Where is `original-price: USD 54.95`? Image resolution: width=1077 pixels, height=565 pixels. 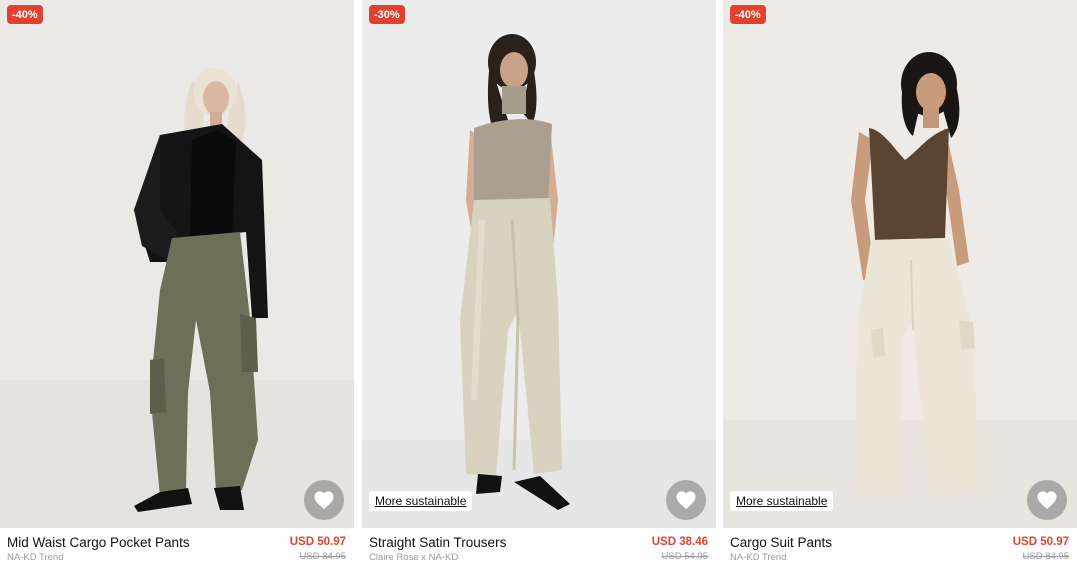 original-price: USD 54.95 is located at coordinates (684, 556).